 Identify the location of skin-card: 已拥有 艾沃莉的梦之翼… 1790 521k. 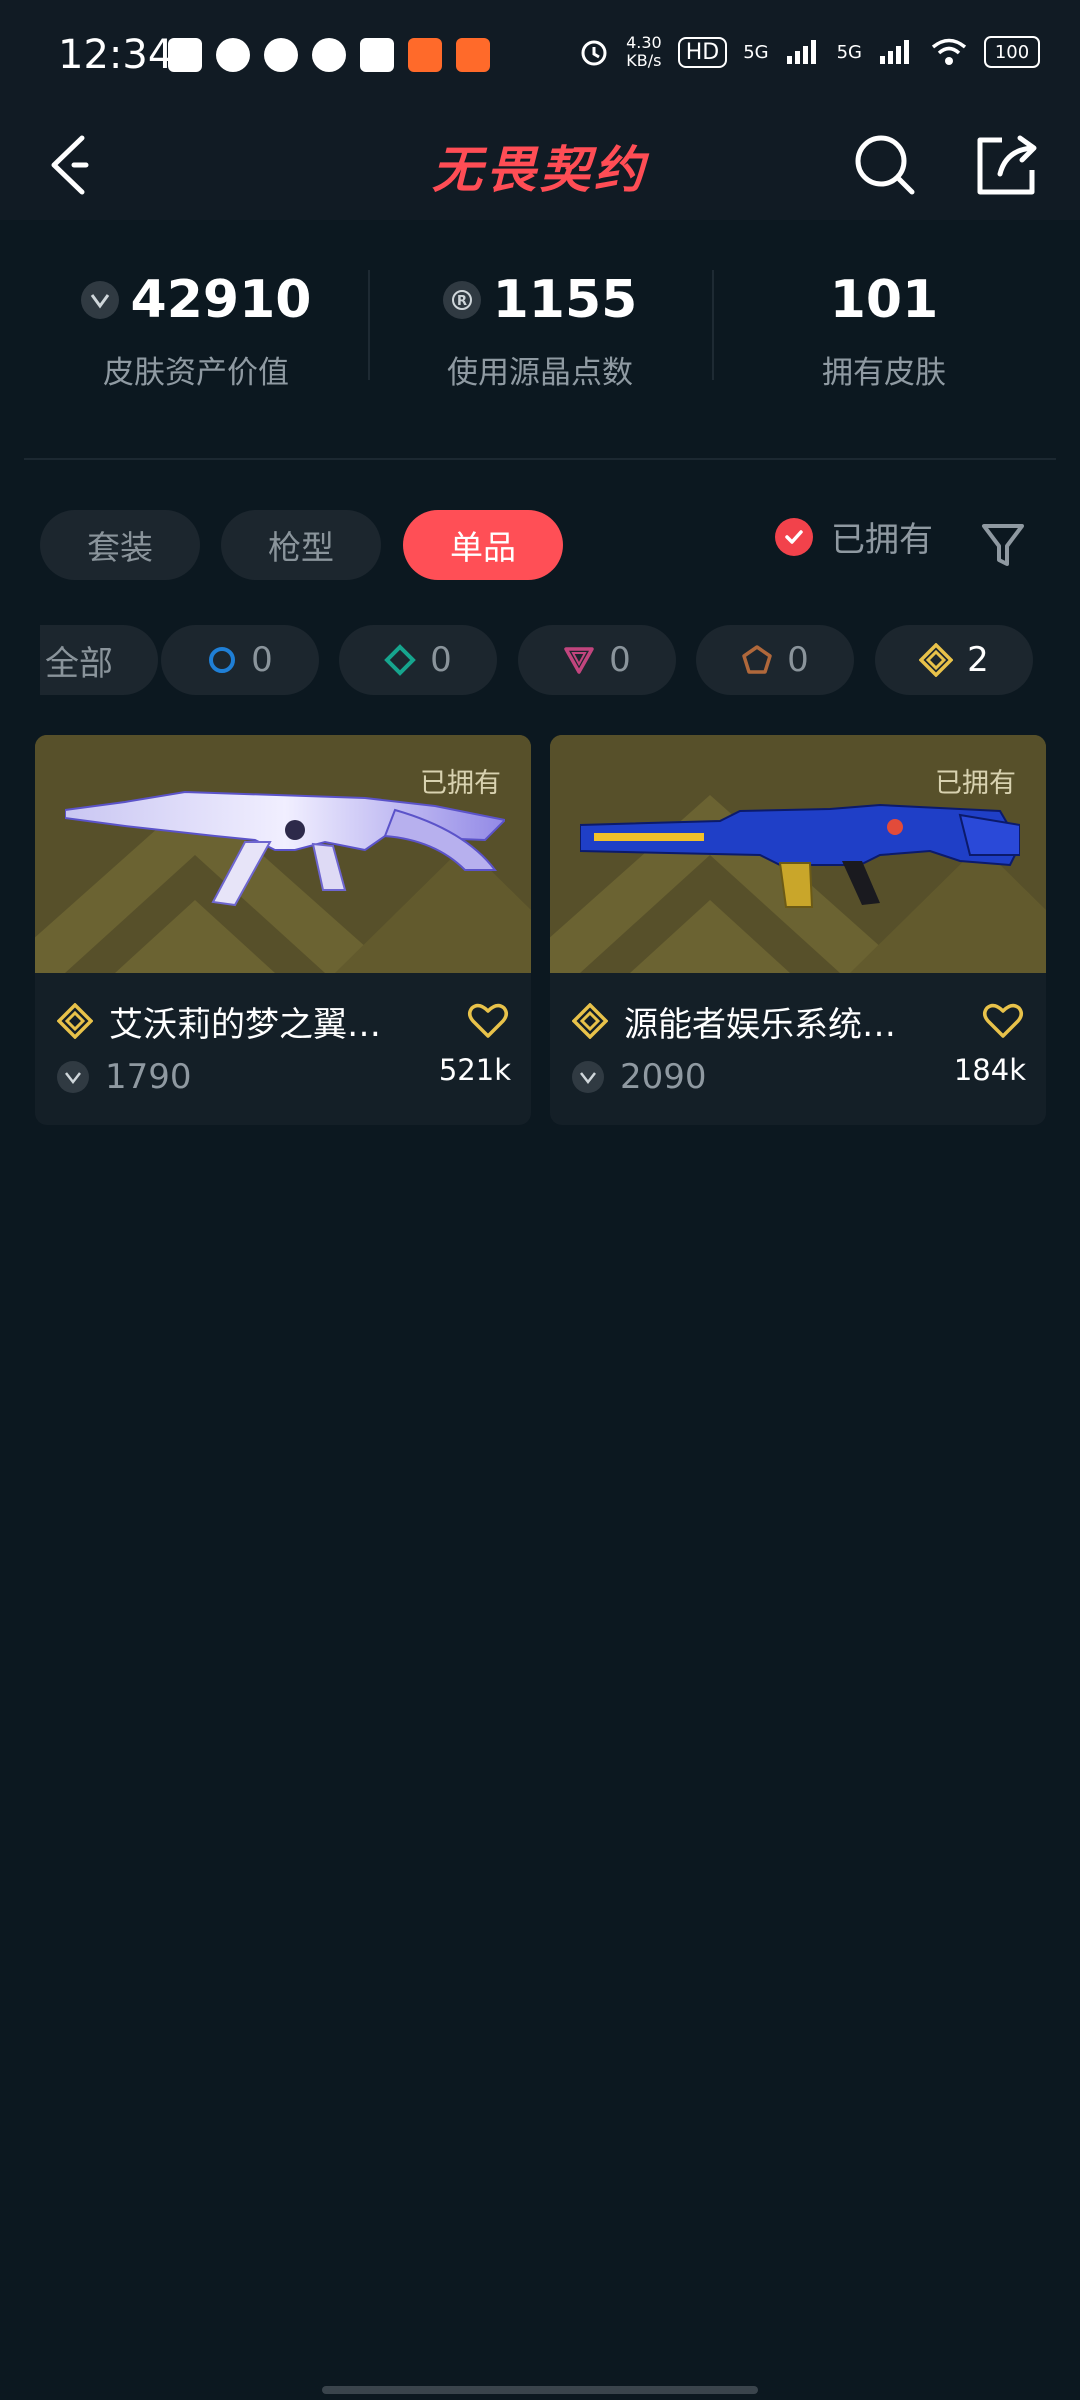
(283, 930).